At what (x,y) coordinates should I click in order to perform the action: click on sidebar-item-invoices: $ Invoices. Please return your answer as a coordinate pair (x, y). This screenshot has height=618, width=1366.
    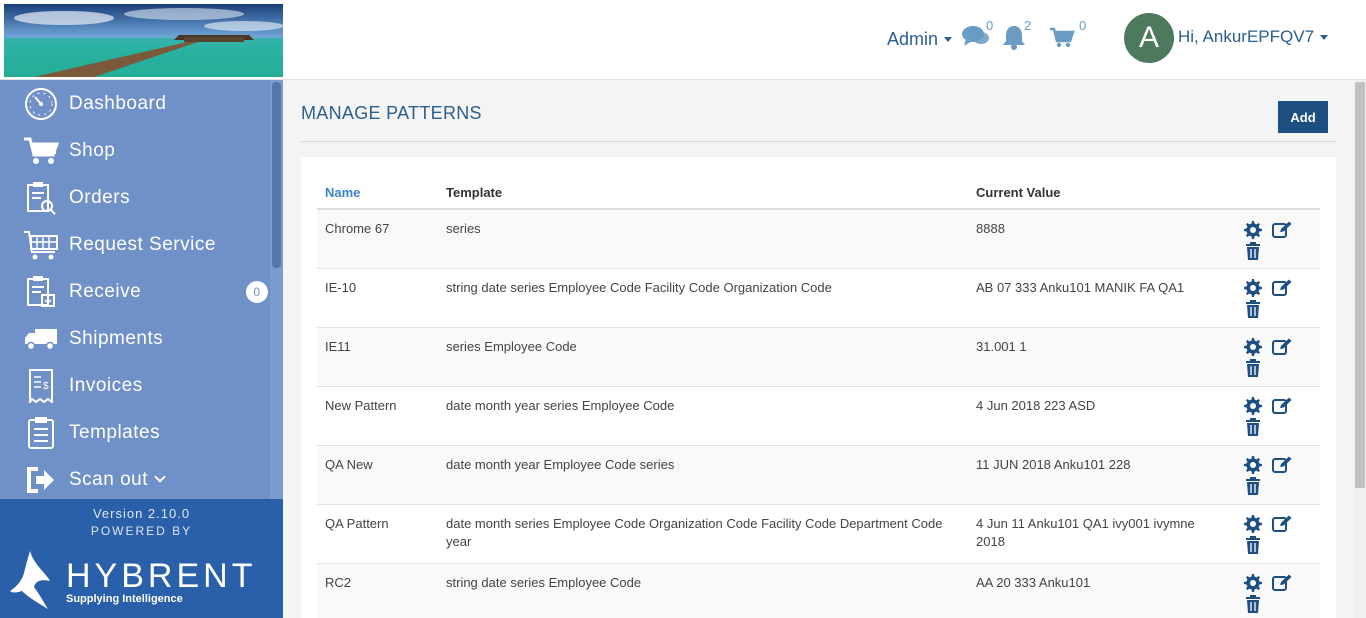
    Looking at the image, I should click on (135, 385).